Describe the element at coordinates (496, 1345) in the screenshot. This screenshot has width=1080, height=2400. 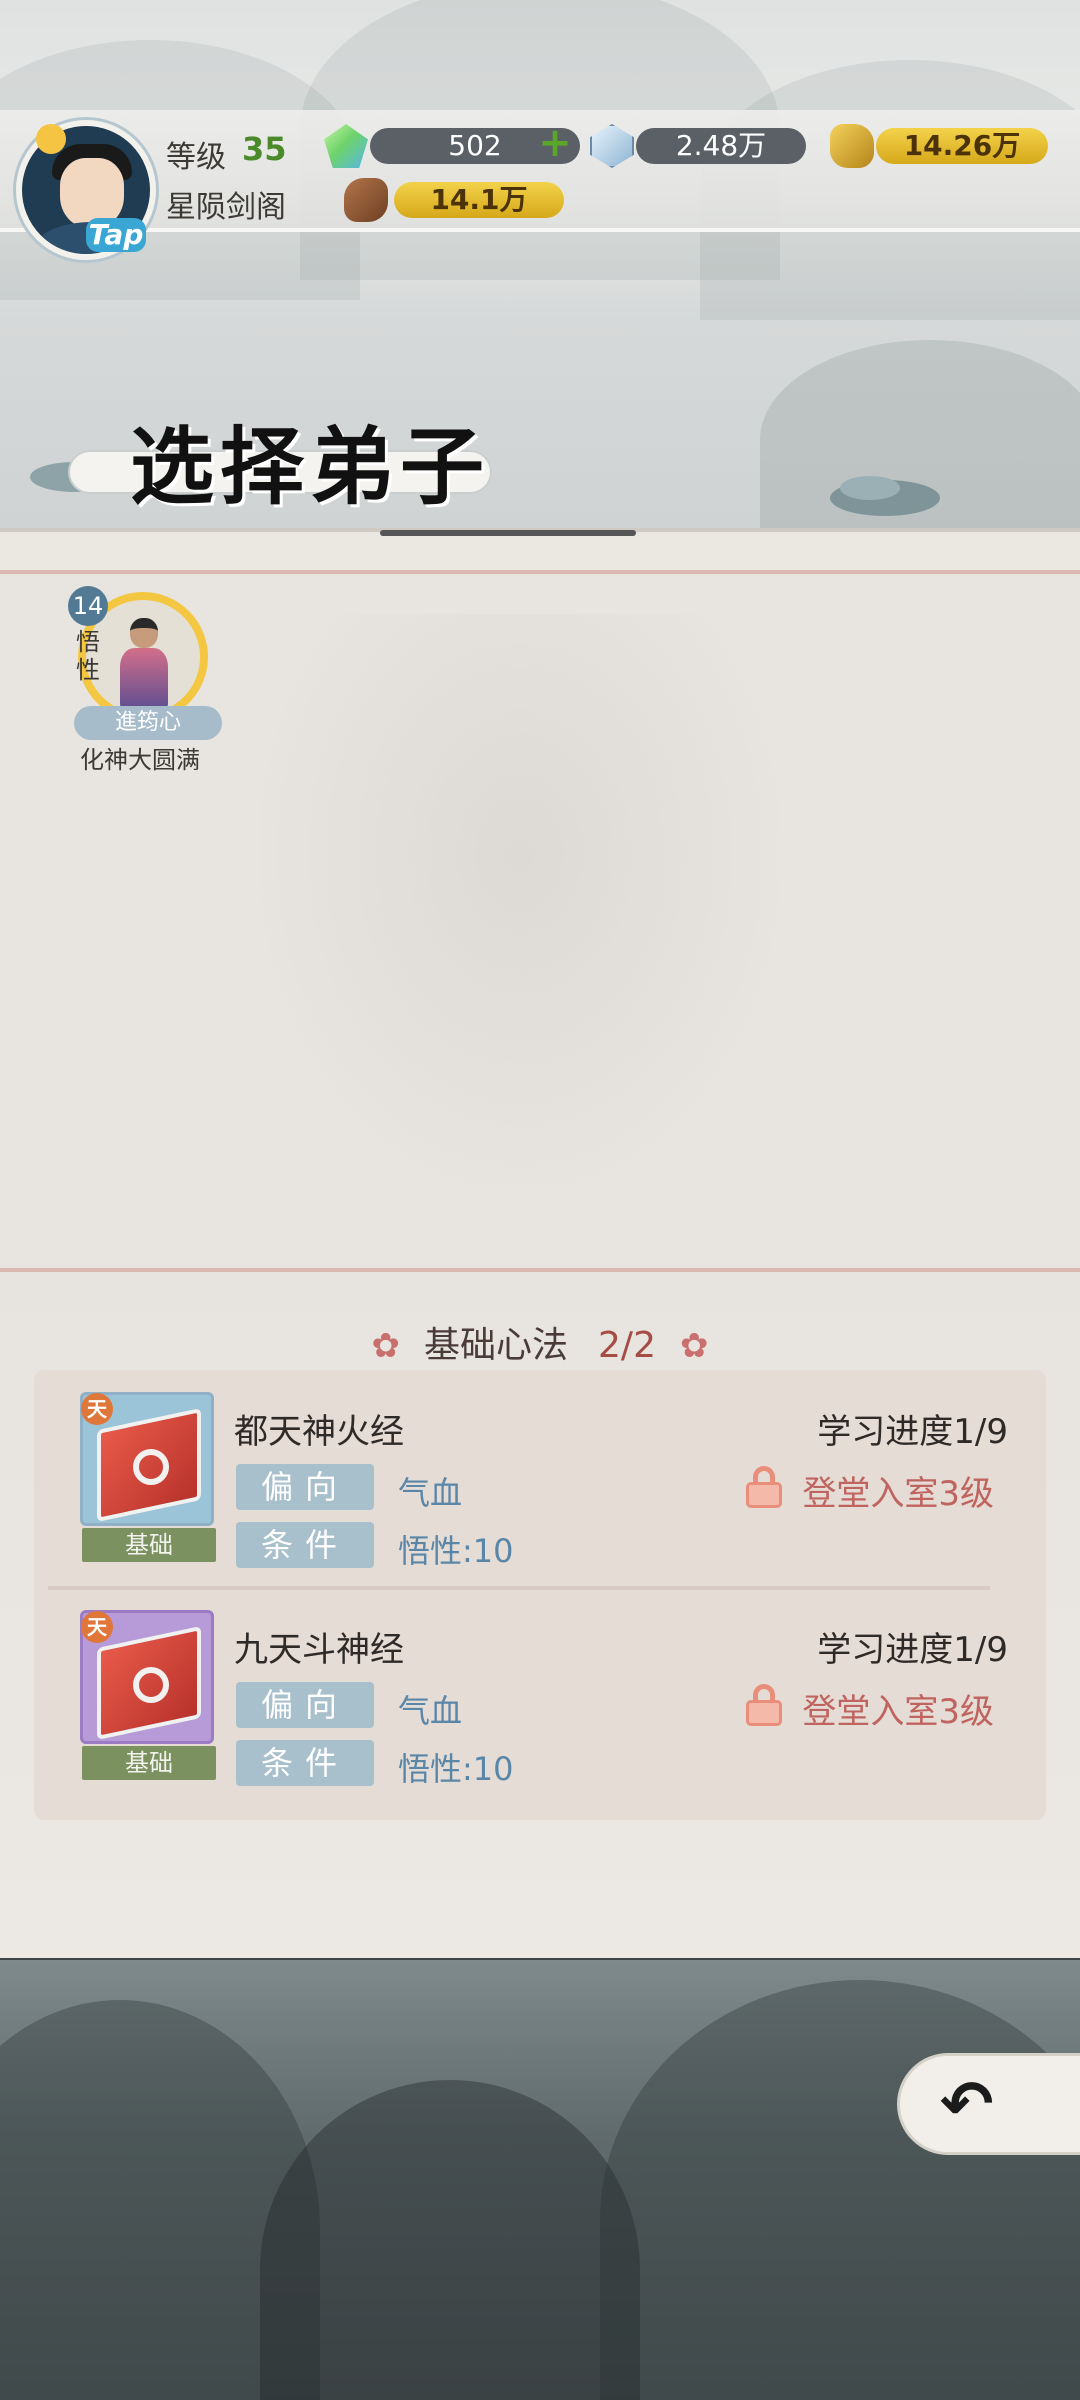
I see `section-title: 基础心法` at that location.